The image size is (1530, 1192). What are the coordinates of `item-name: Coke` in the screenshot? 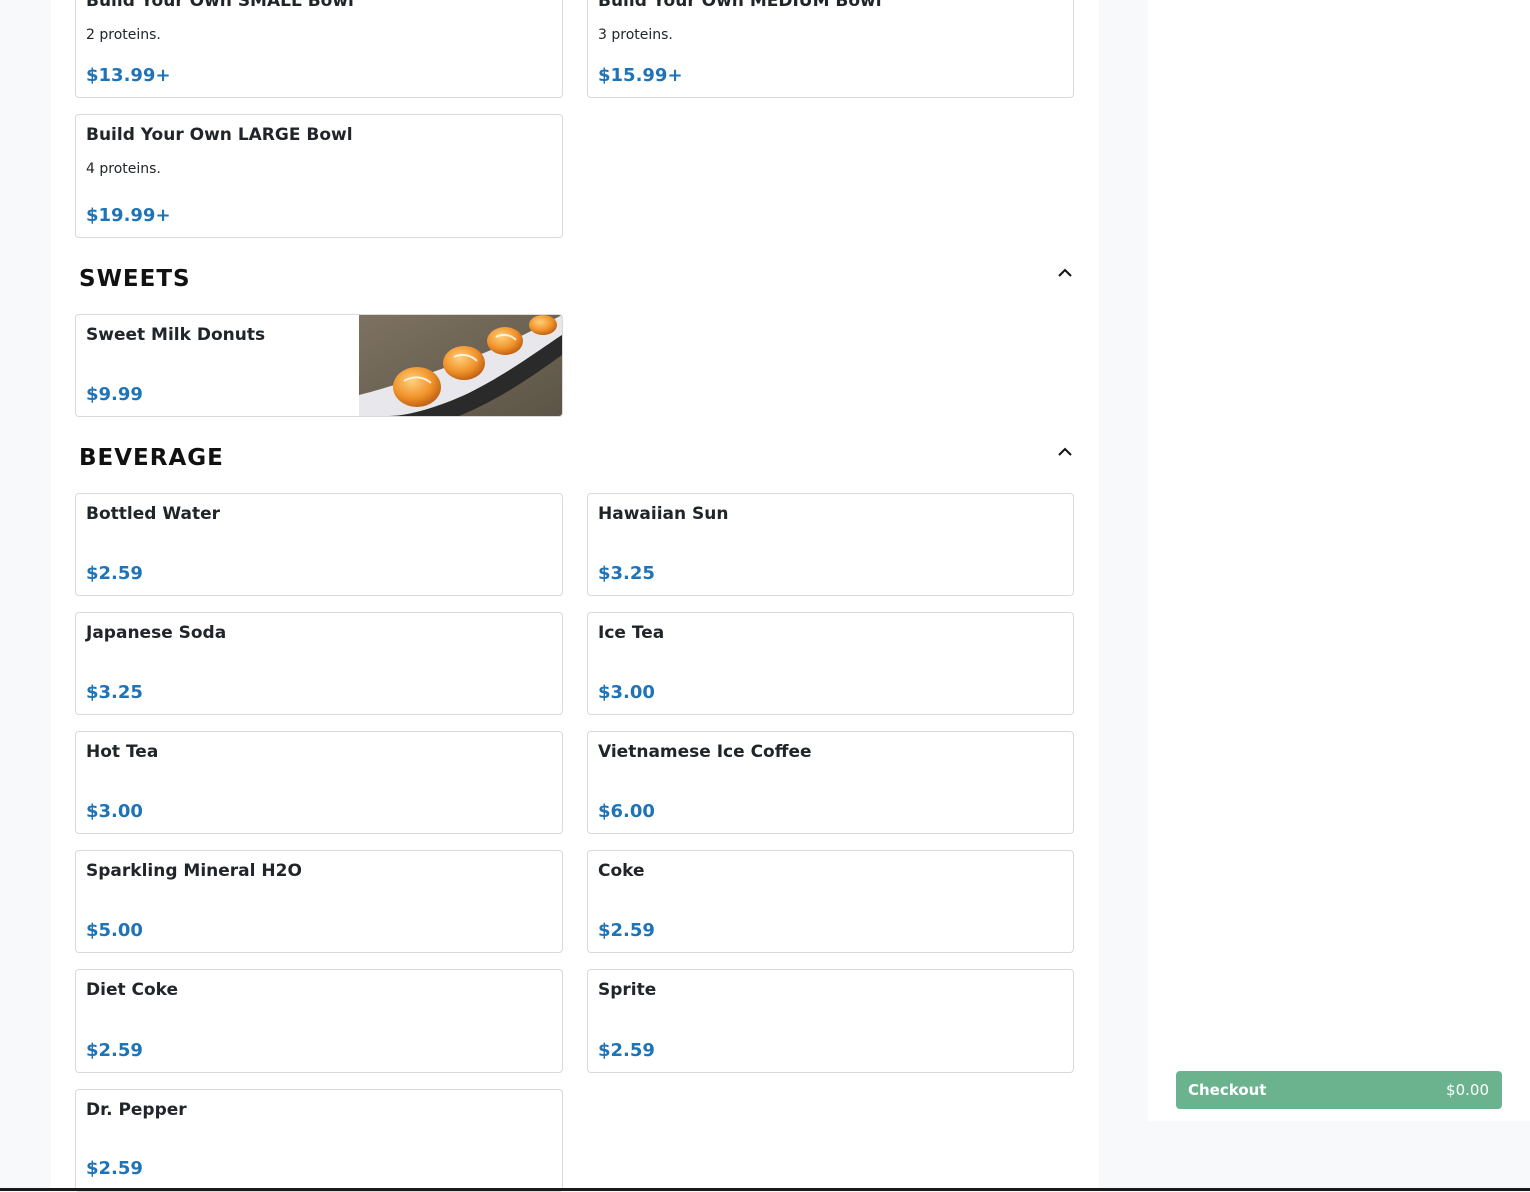 It's located at (621, 871).